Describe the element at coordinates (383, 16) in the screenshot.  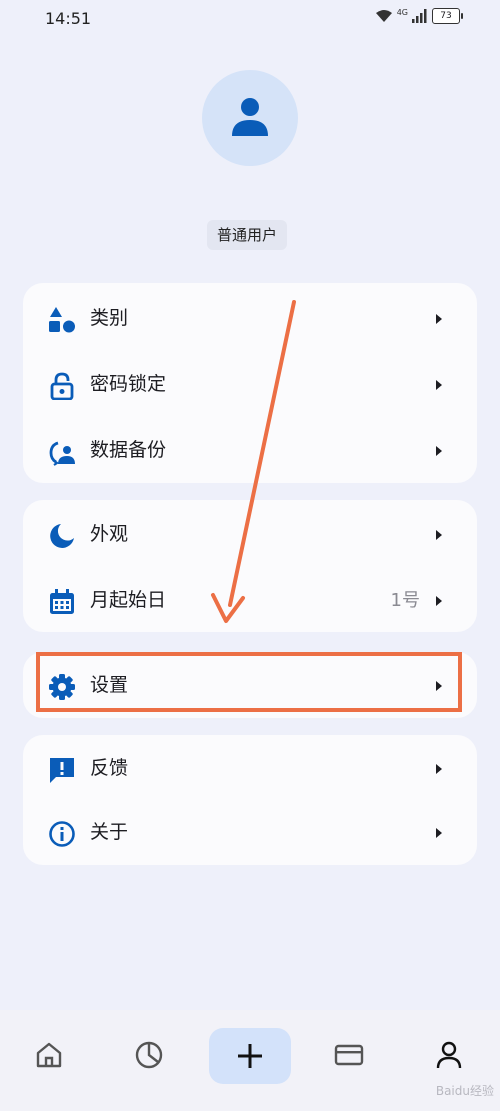
I see `wifi-icon` at that location.